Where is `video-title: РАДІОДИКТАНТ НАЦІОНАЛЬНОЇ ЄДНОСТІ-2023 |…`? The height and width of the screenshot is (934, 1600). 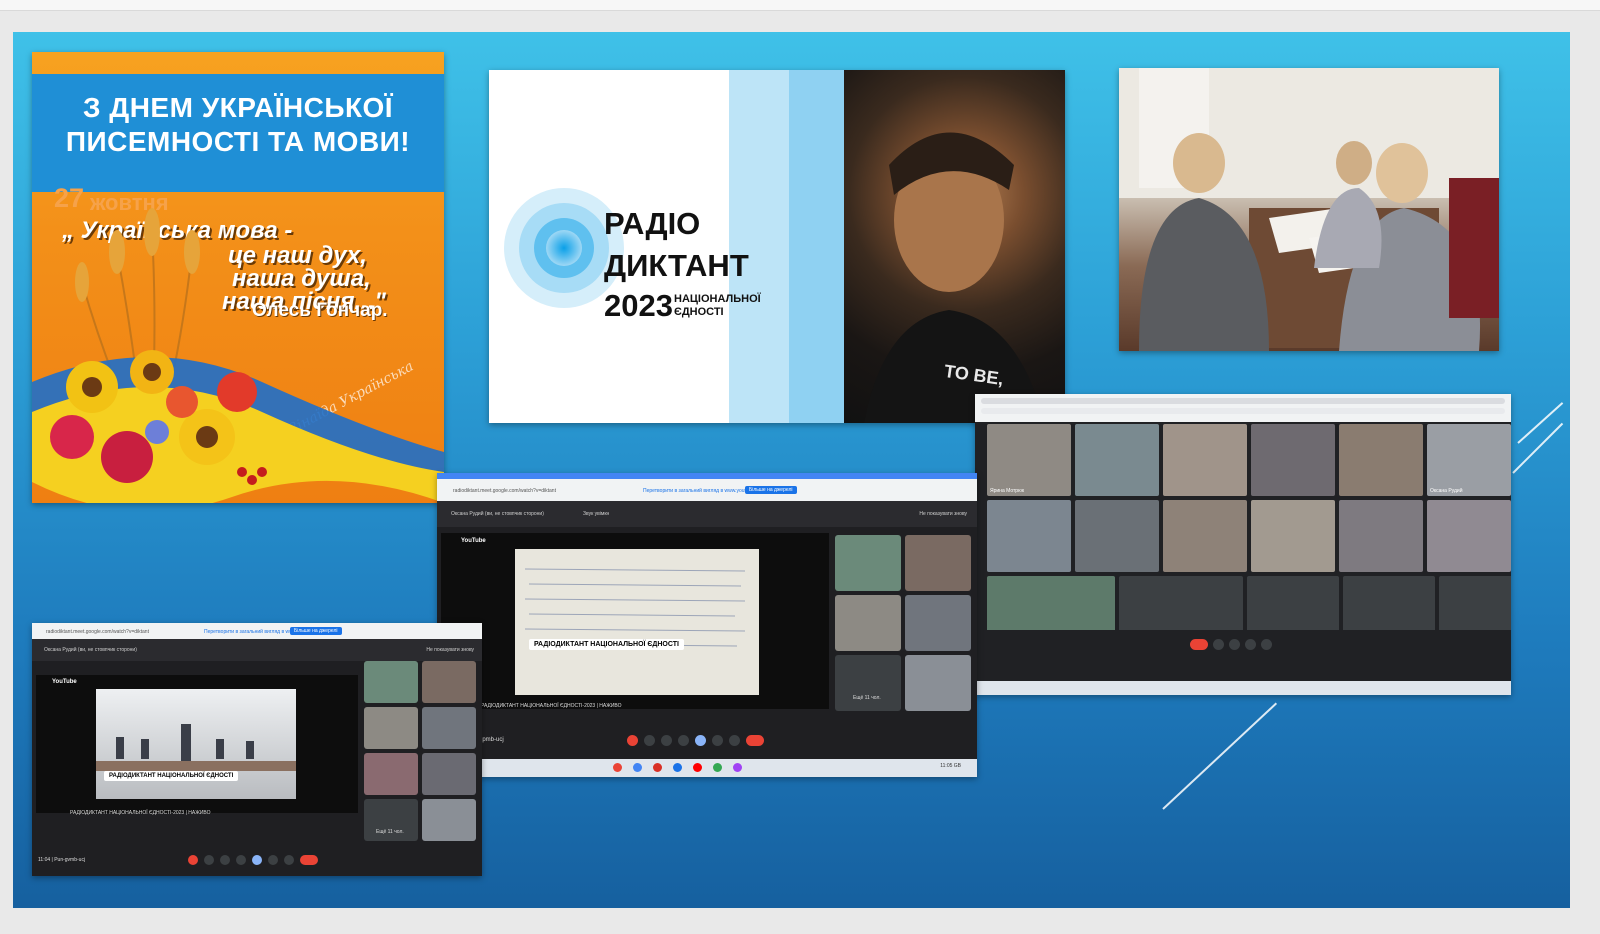
video-title: РАДІОДИКТАНТ НАЦІОНАЛЬНОЇ ЄДНОСТІ-2023 |… is located at coordinates (551, 706).